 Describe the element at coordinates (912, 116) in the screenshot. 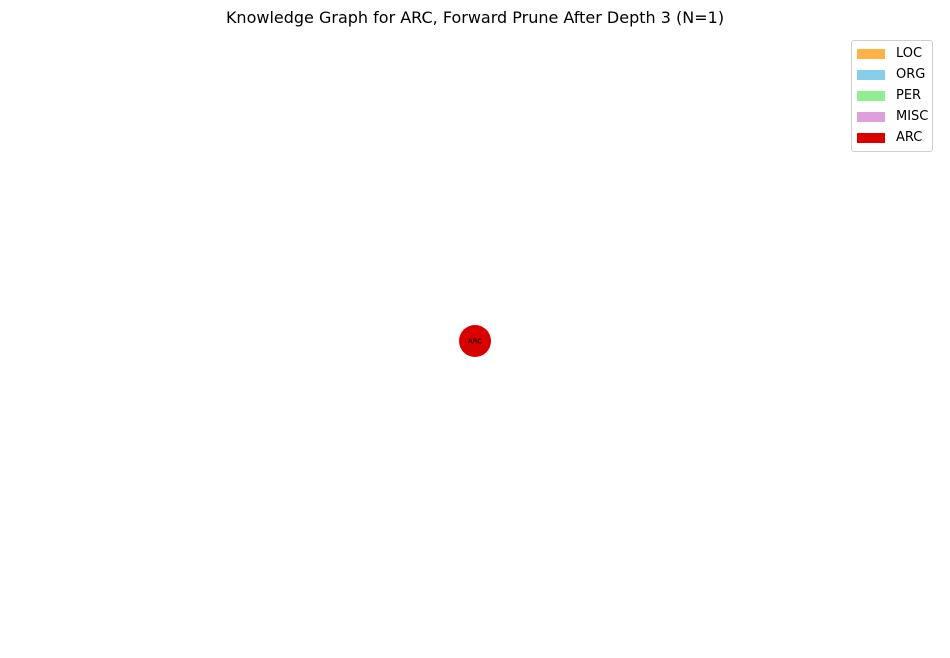

I see `legend-label: MISC` at that location.